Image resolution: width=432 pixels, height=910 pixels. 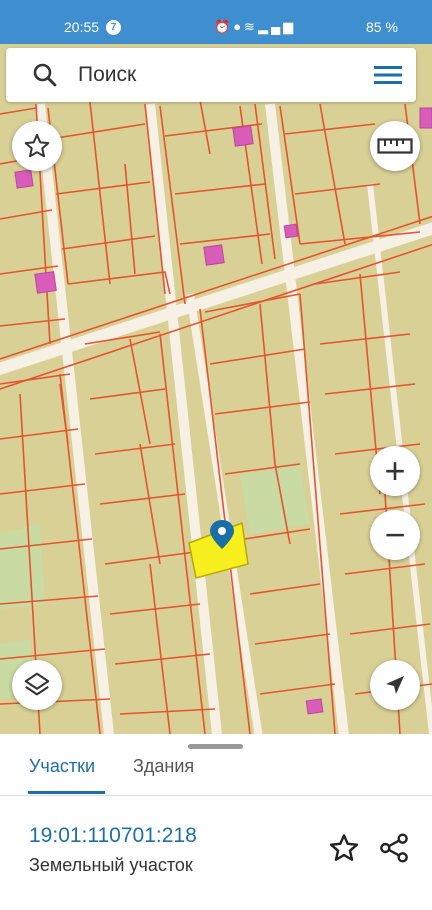 What do you see at coordinates (215, 746) in the screenshot?
I see `drag-handle` at bounding box center [215, 746].